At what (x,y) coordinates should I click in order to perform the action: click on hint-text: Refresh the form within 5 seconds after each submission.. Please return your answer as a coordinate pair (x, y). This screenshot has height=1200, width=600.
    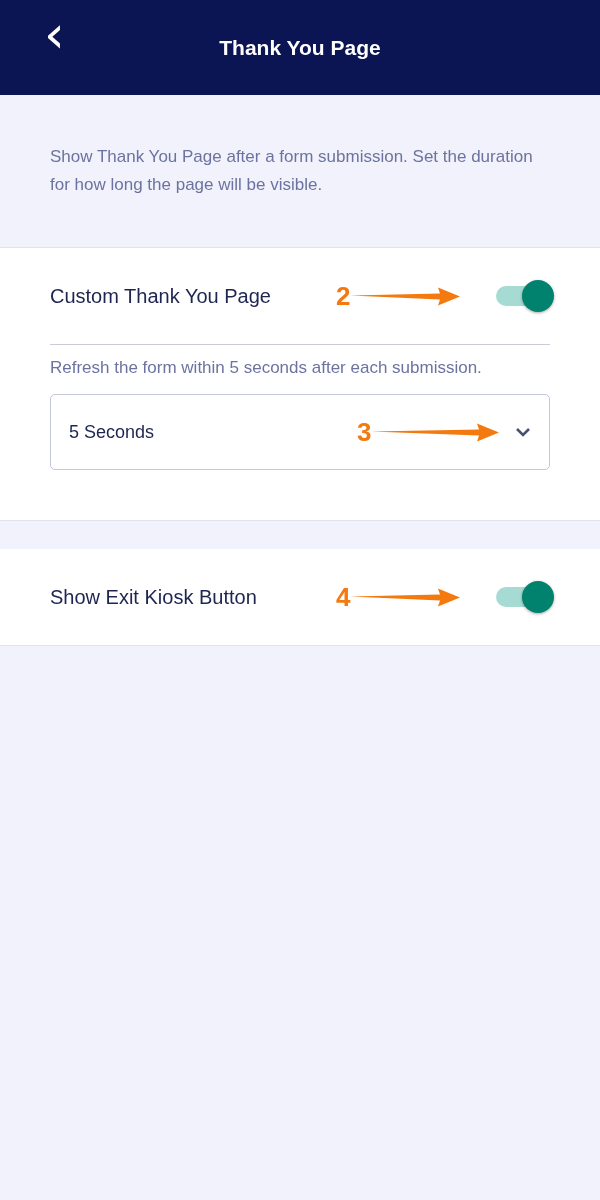
    Looking at the image, I should click on (266, 368).